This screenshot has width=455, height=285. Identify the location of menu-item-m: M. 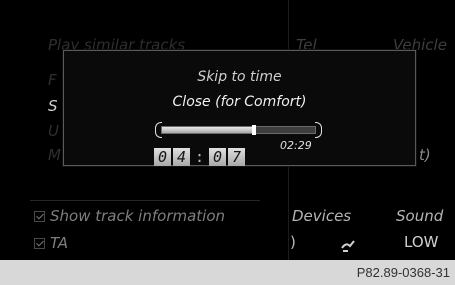
(54, 155).